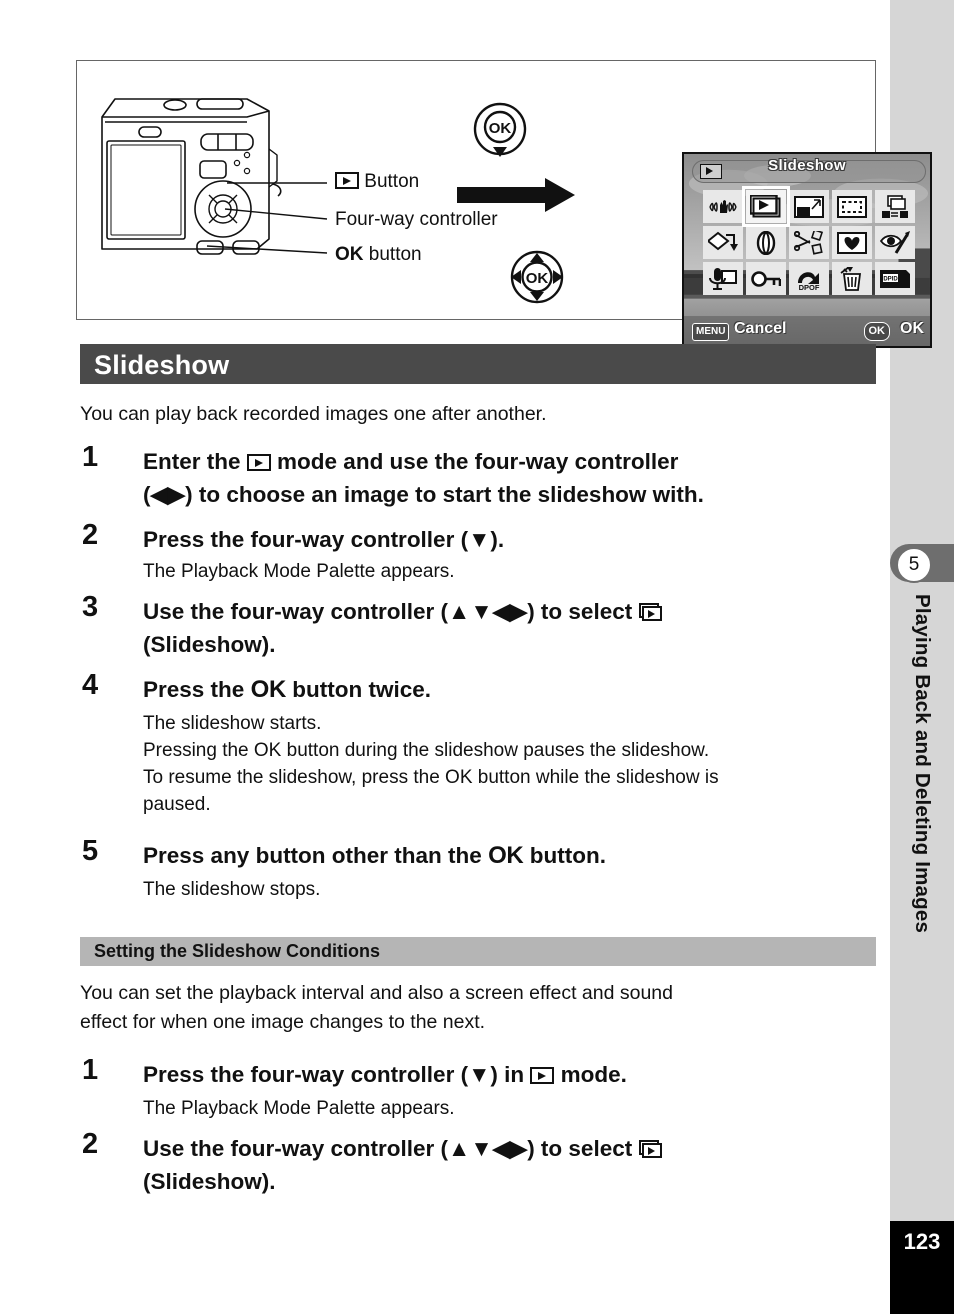 This screenshot has width=954, height=1314. Describe the element at coordinates (809, 287) in the screenshot. I see `svg-text: DPOF` at that location.